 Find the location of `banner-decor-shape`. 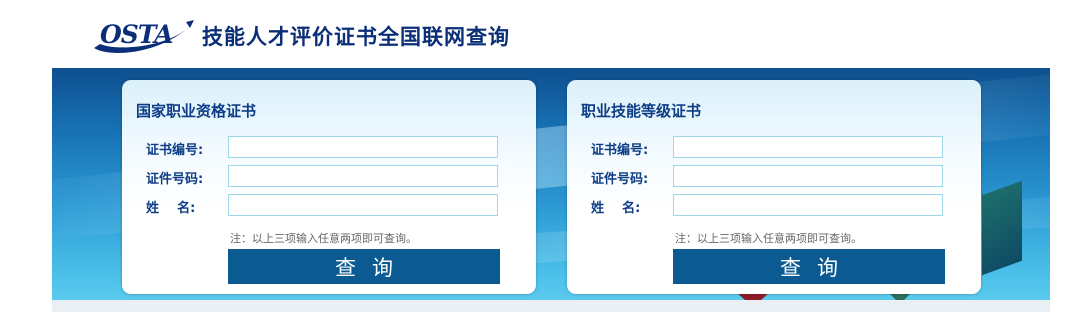

banner-decor-shape is located at coordinates (1002, 228).